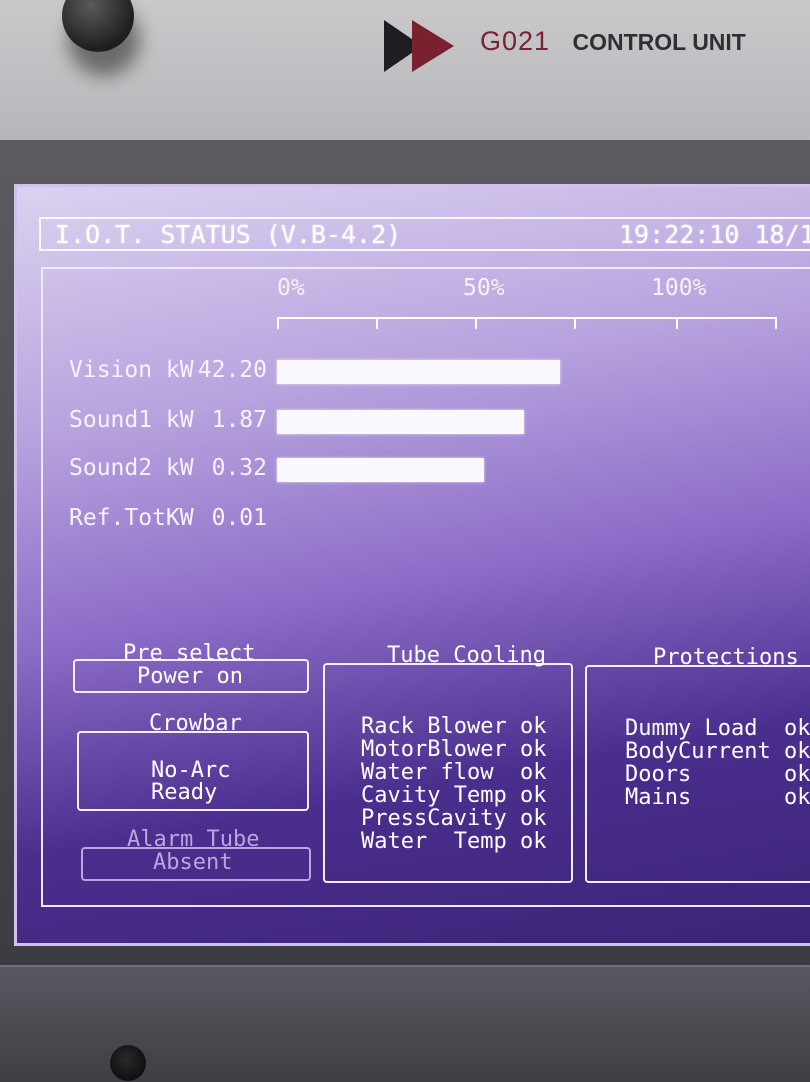 The height and width of the screenshot is (1082, 810). What do you see at coordinates (291, 288) in the screenshot?
I see `scale-label-0: 0%` at bounding box center [291, 288].